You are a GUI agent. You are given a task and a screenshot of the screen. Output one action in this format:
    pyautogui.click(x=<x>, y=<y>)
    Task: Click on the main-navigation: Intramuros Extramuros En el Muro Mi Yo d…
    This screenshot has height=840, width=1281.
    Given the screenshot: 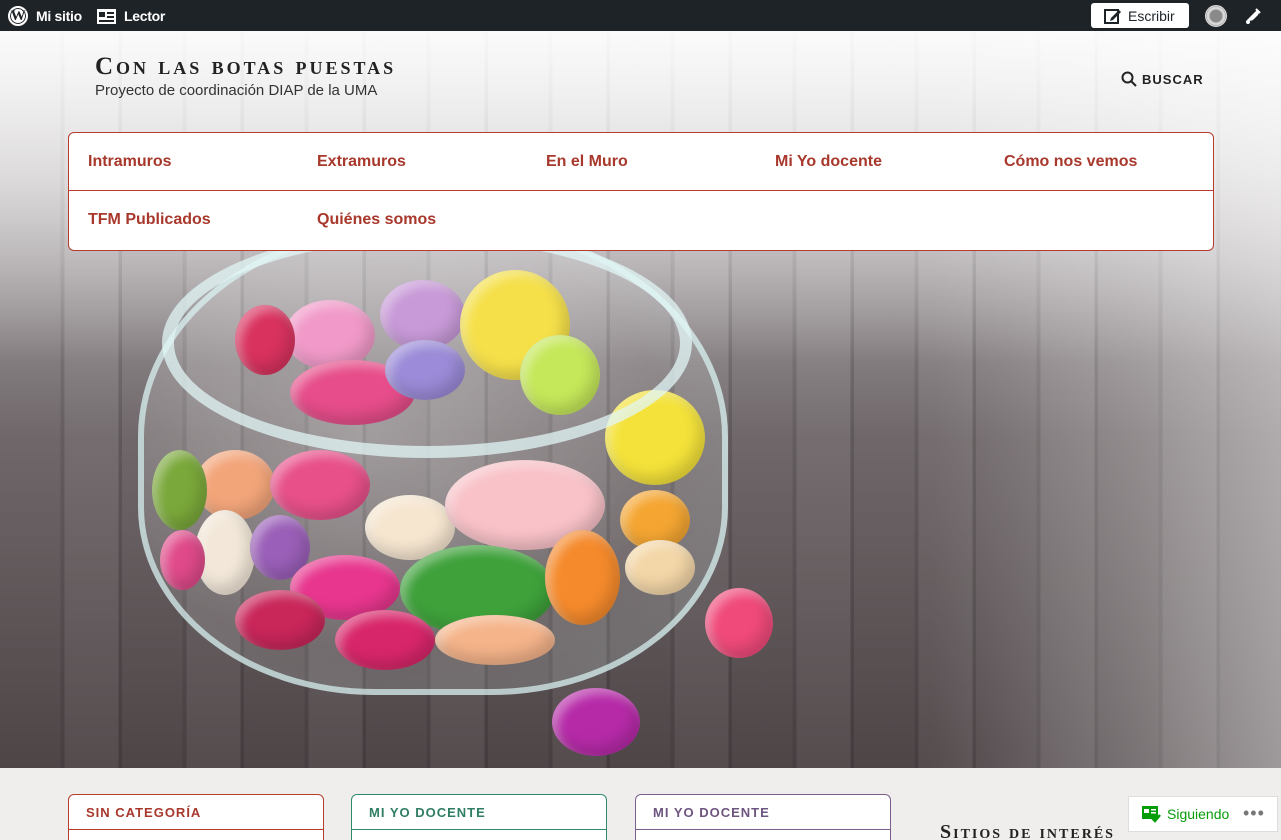 What is the action you would take?
    pyautogui.click(x=641, y=191)
    